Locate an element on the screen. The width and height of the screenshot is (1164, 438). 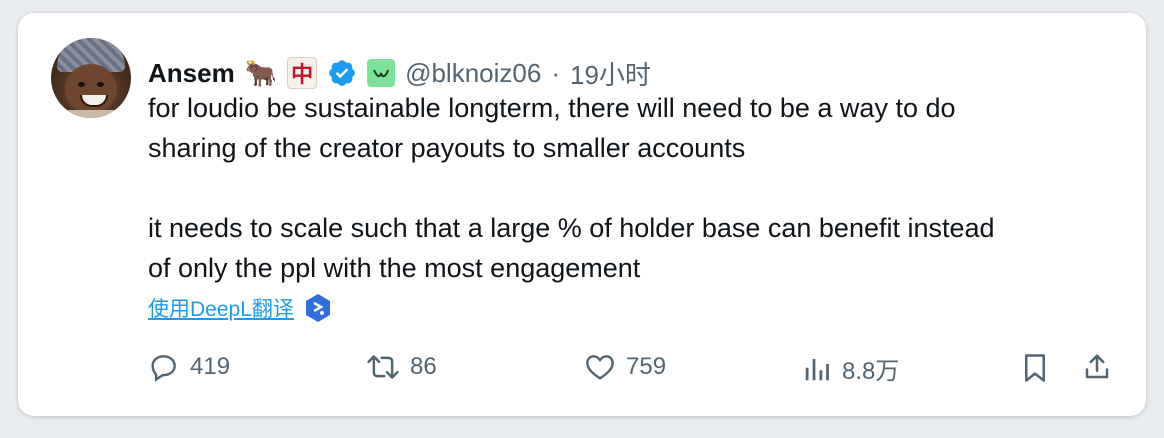
translate-row: 使用DeepL翻译 is located at coordinates (240, 308).